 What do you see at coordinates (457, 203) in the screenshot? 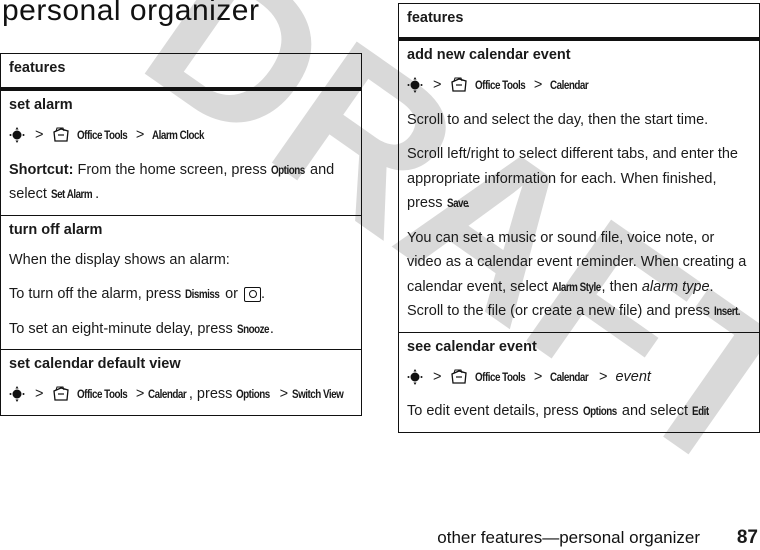
I see `softkey-save: Save` at bounding box center [457, 203].